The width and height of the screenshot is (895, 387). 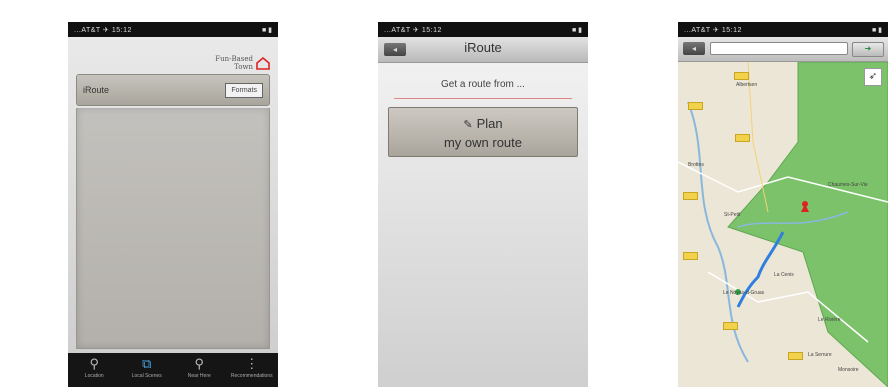 I want to click on plan-line-1: Plan, so click(x=489, y=123).